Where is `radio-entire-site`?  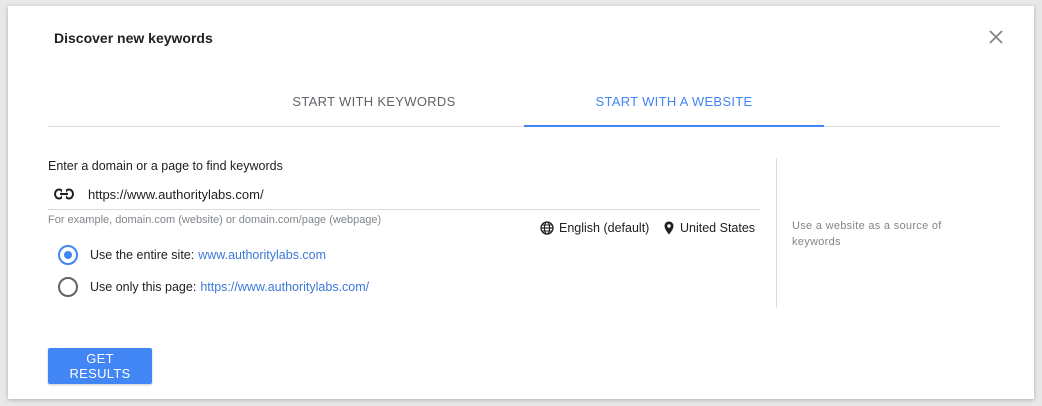
radio-entire-site is located at coordinates (68, 255).